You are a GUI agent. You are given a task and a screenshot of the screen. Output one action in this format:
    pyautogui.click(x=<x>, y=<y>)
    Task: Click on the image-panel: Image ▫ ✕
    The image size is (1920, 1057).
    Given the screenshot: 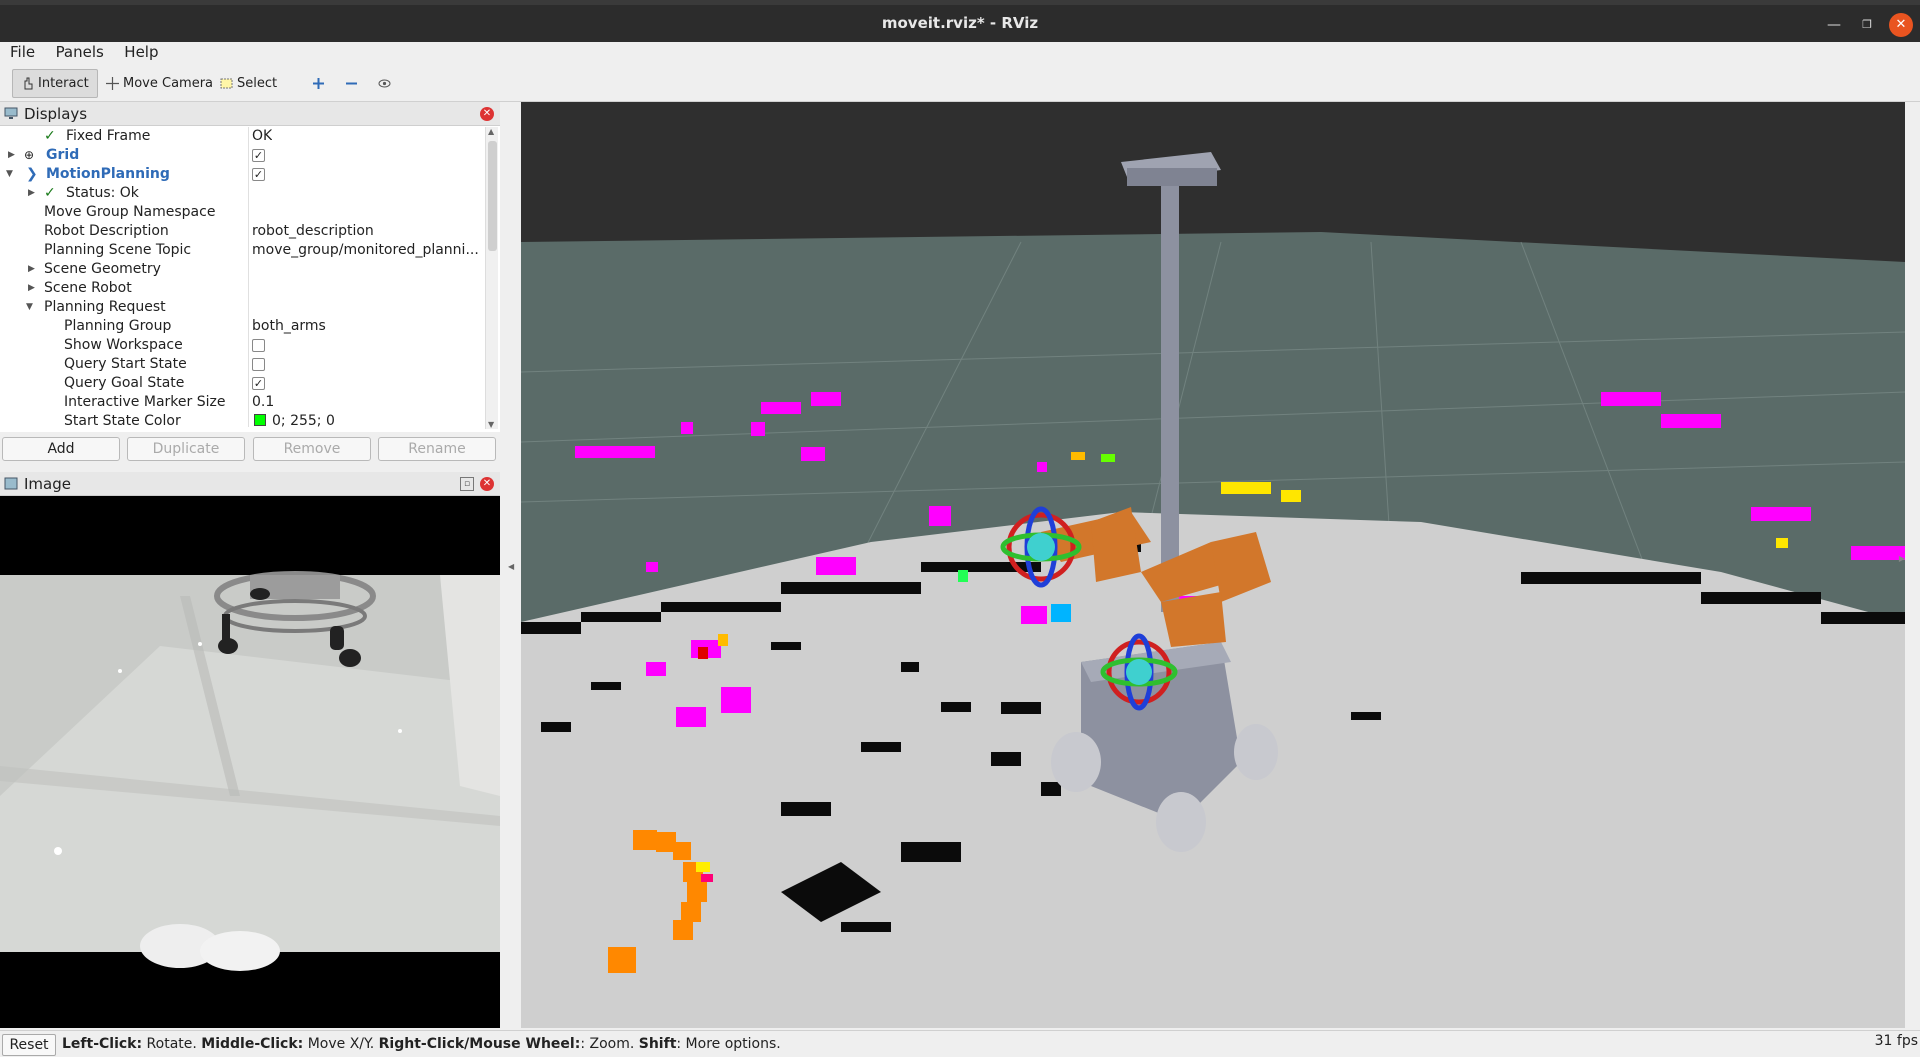 What is the action you would take?
    pyautogui.click(x=250, y=750)
    